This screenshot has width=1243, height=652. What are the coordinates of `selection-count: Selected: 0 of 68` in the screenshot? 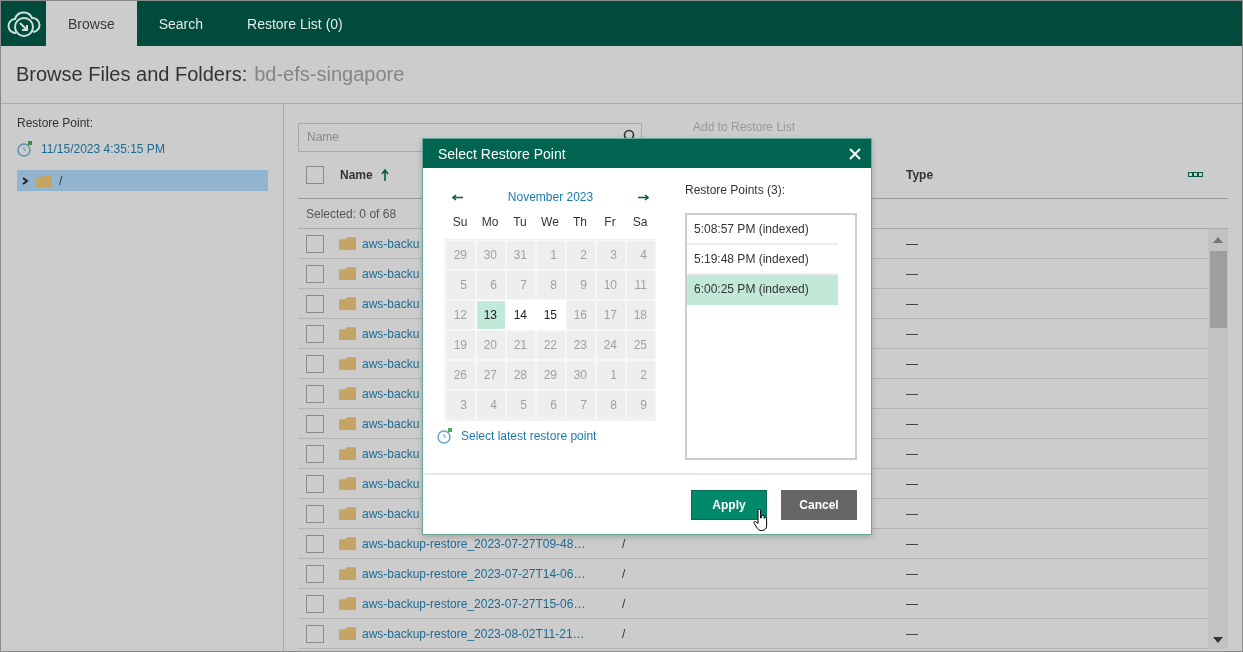 It's located at (351, 213).